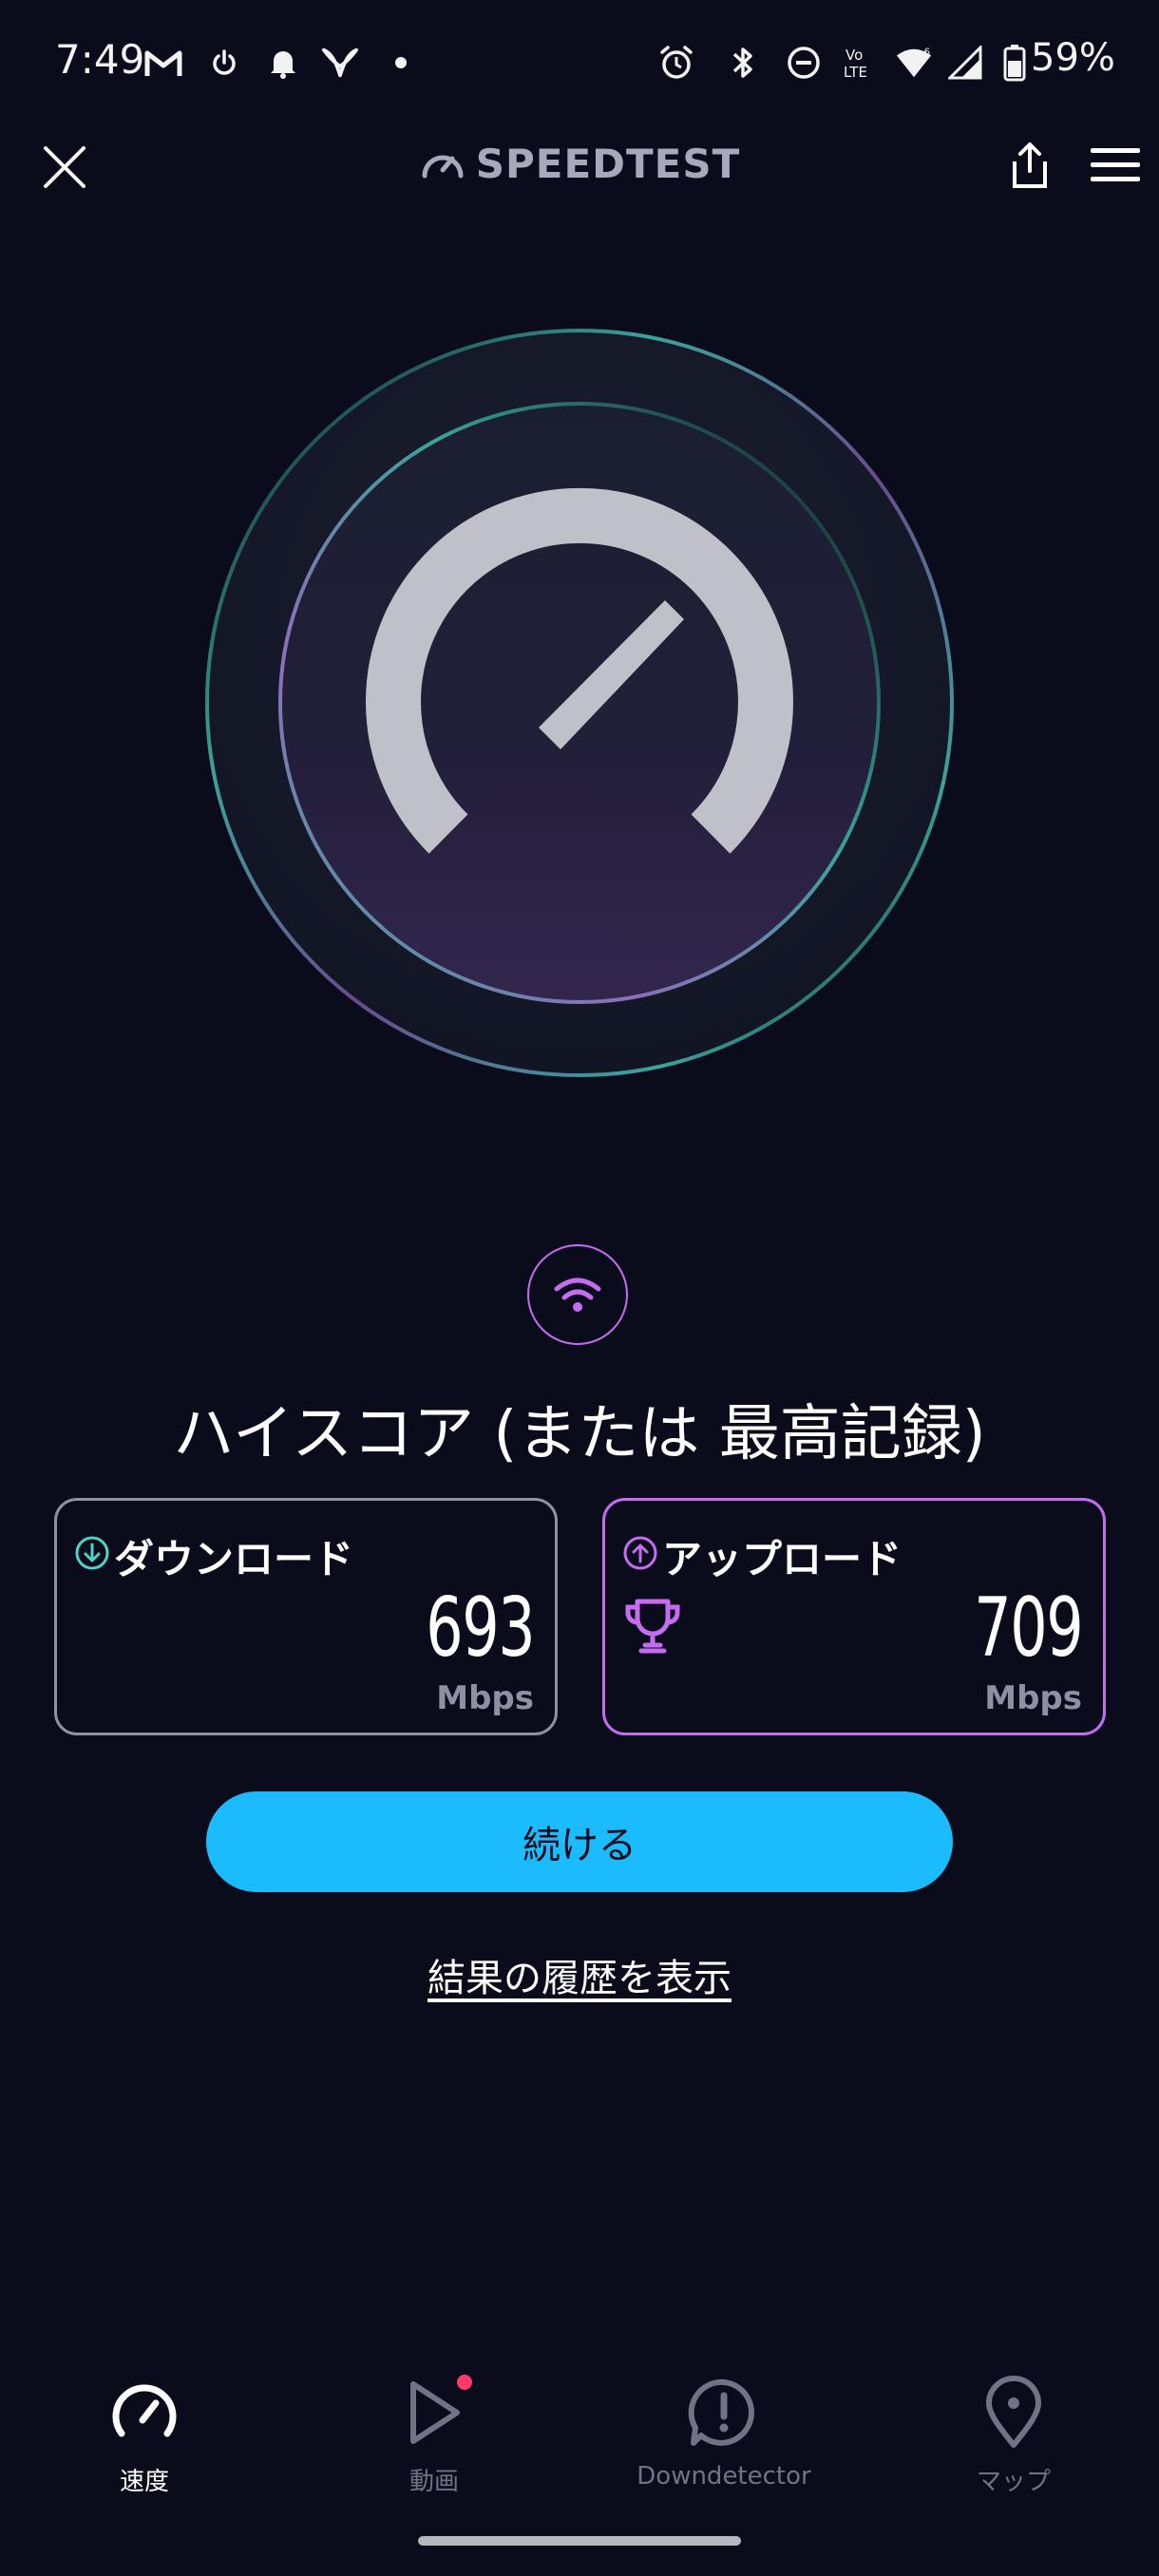  What do you see at coordinates (433, 2482) in the screenshot?
I see `nav-video-label: 動画` at bounding box center [433, 2482].